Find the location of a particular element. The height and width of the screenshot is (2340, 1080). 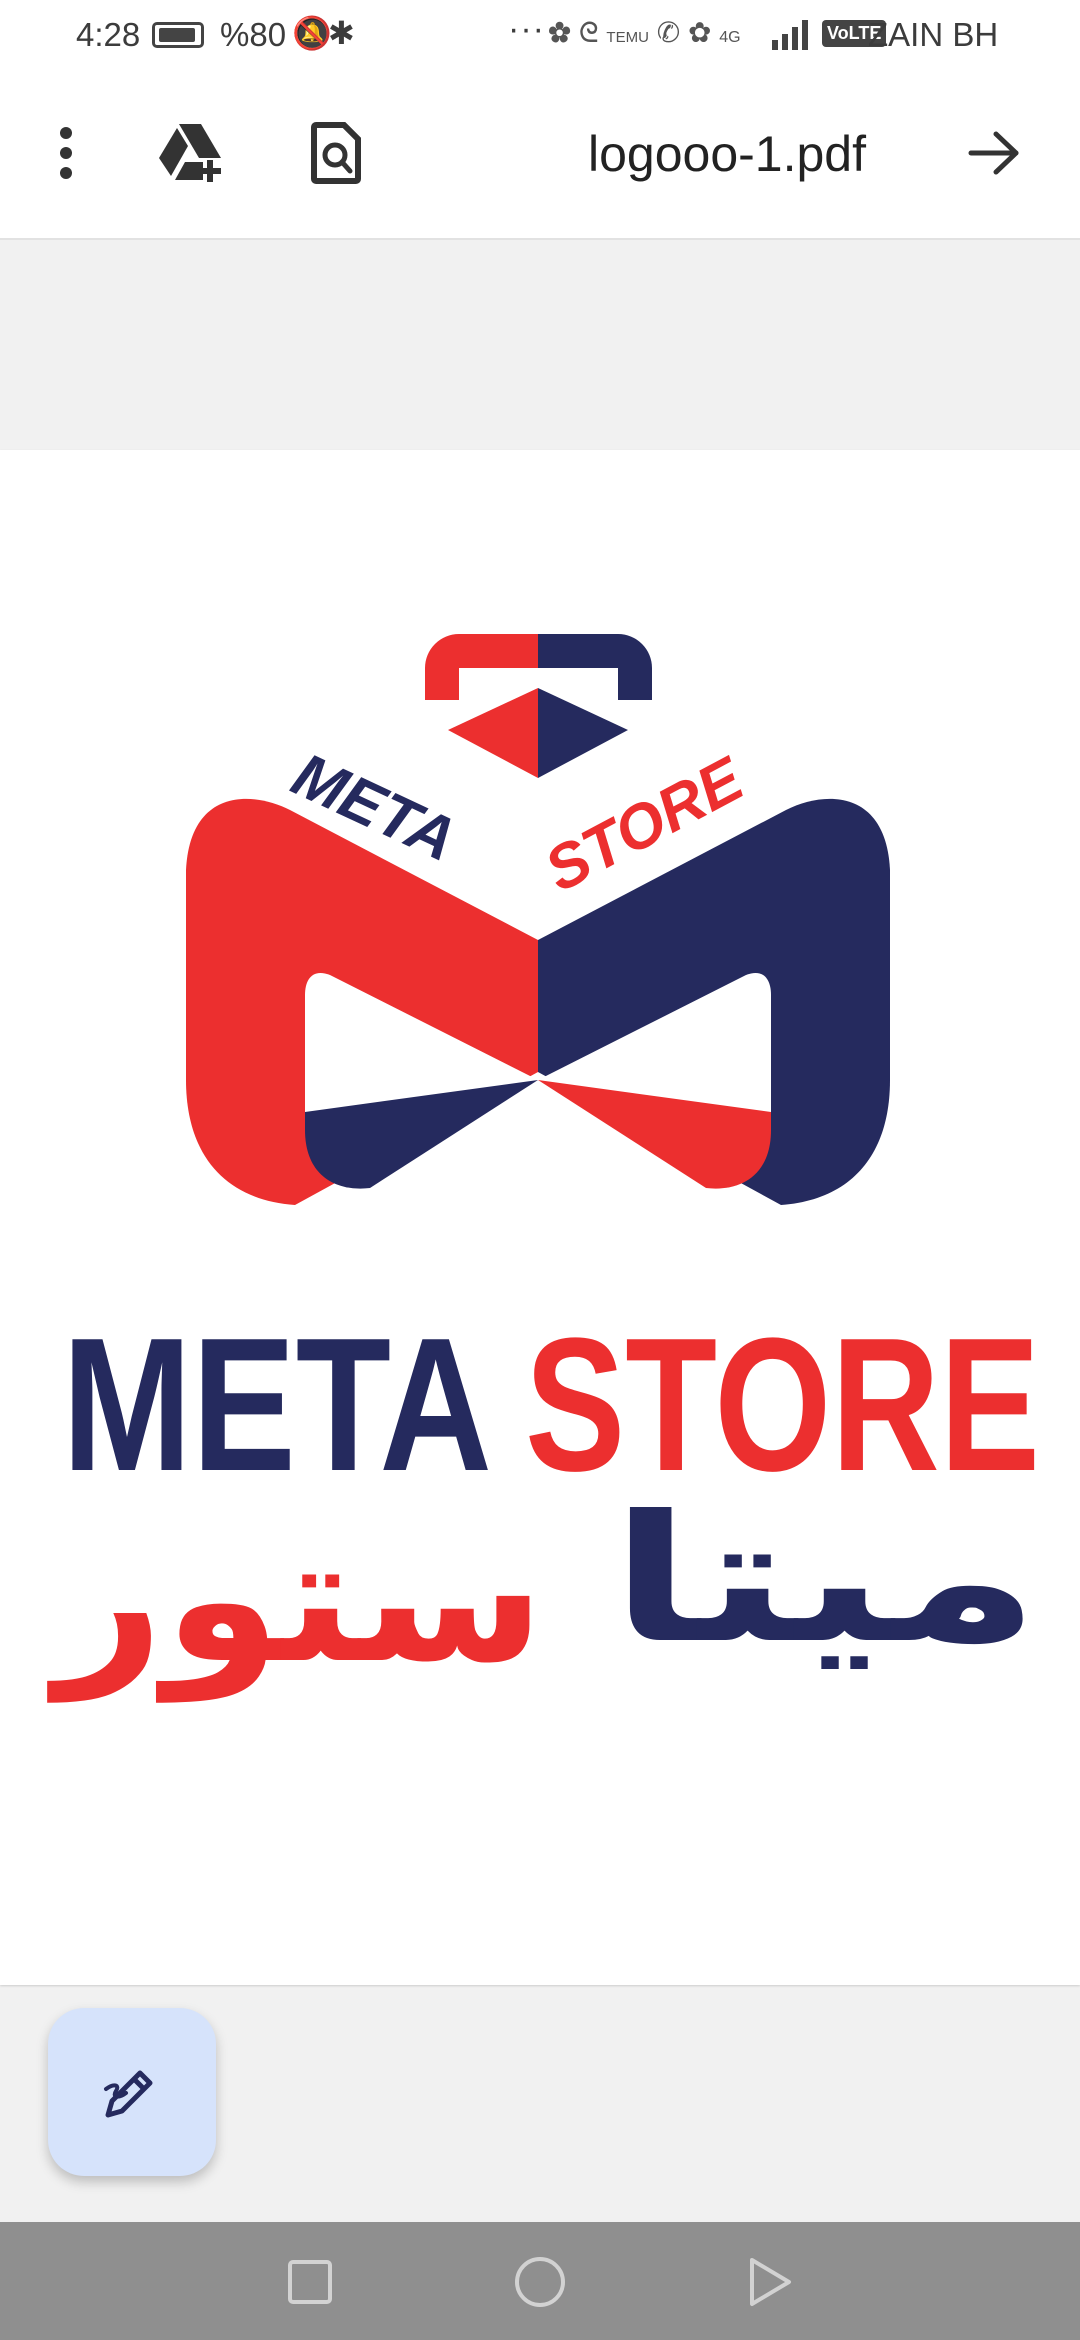

find-in-page-icon is located at coordinates (336, 153).